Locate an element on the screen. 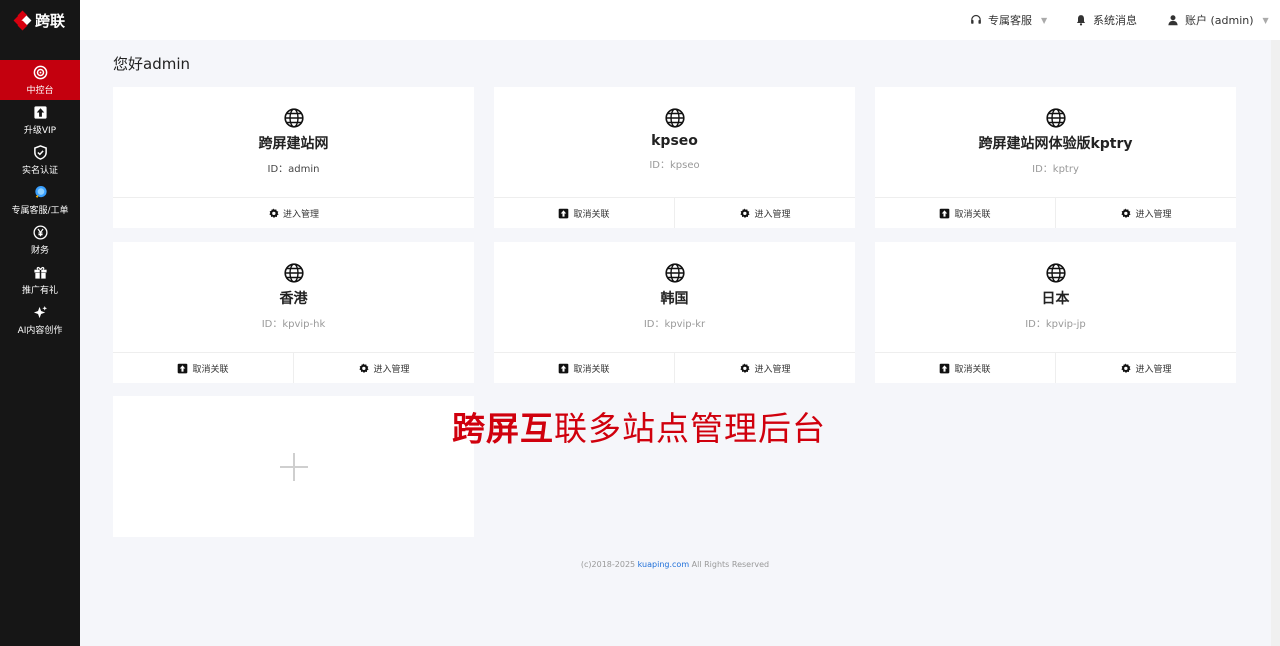 This screenshot has width=1280, height=646. footer-link: kuaping.com is located at coordinates (663, 564).